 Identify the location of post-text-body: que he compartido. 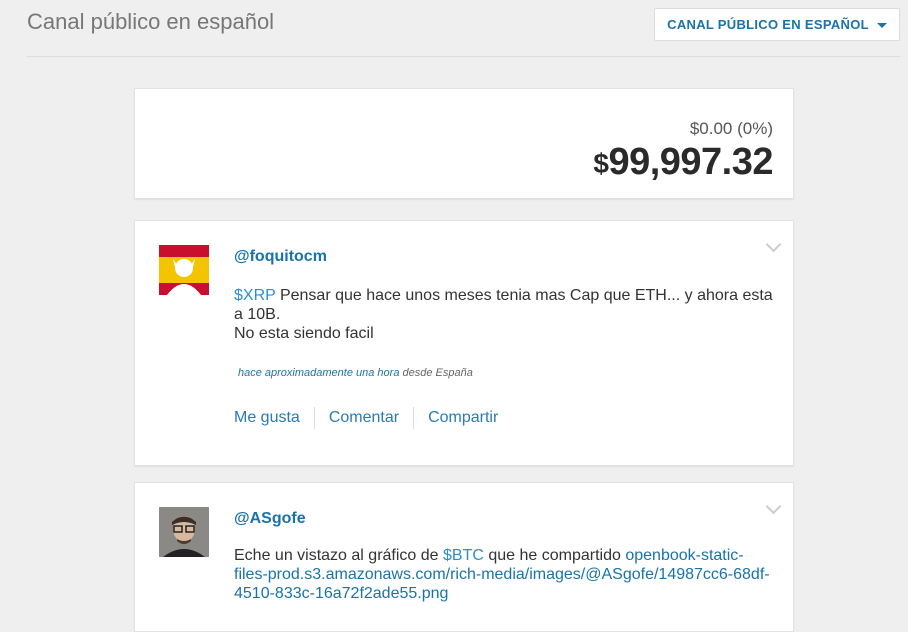
(554, 555).